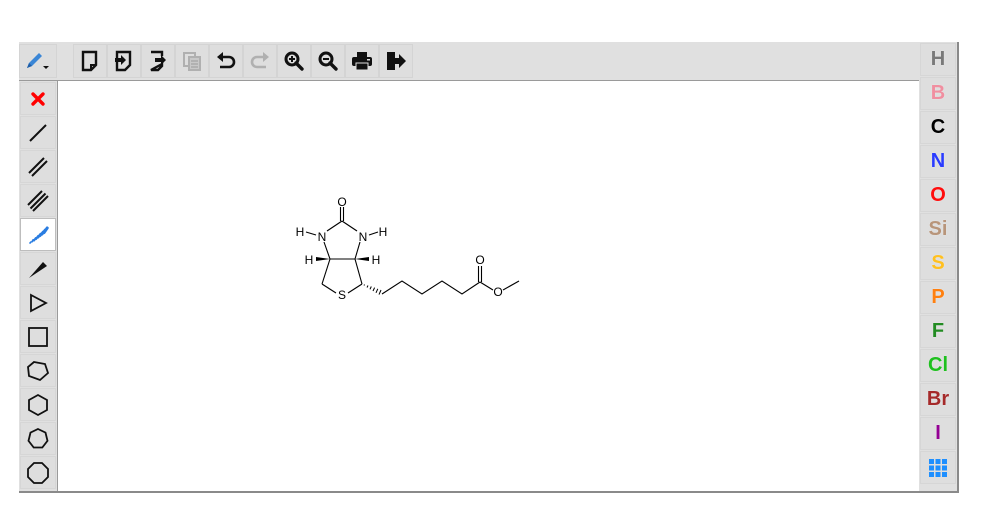 This screenshot has height=530, width=983. I want to click on wedge-bond-c6a-h, so click(362, 259).